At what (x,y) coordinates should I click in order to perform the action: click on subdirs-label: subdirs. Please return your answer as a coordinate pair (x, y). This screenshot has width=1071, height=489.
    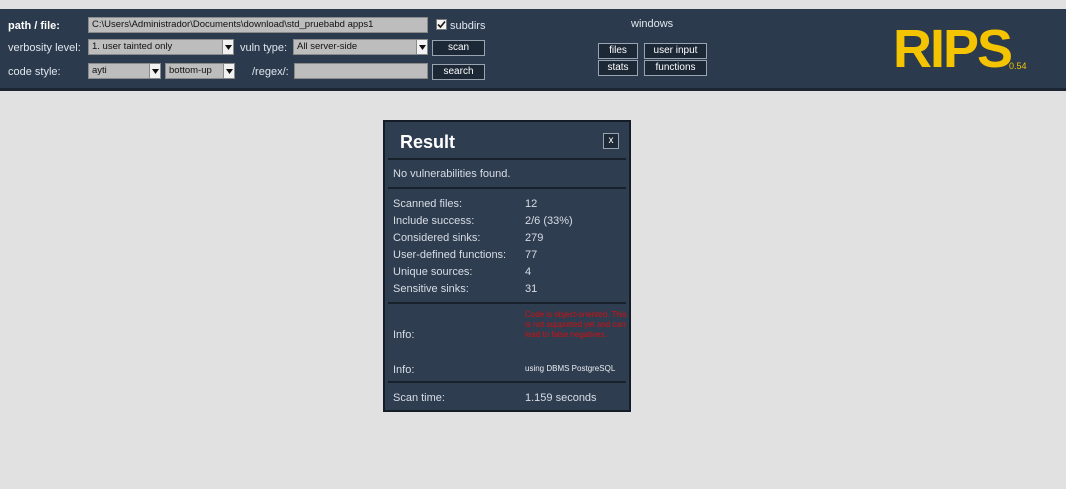
    Looking at the image, I should click on (468, 26).